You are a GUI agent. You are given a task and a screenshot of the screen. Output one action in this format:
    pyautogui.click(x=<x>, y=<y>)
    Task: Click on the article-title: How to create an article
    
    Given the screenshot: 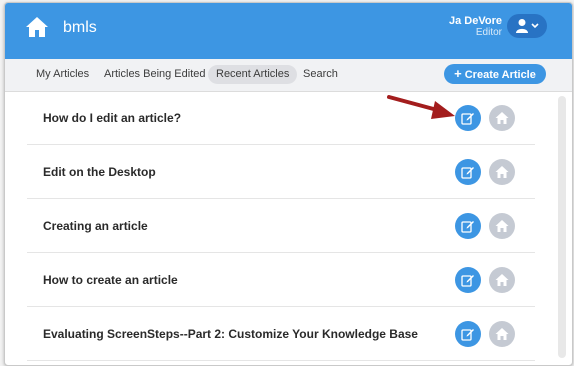 What is the action you would take?
    pyautogui.click(x=110, y=280)
    